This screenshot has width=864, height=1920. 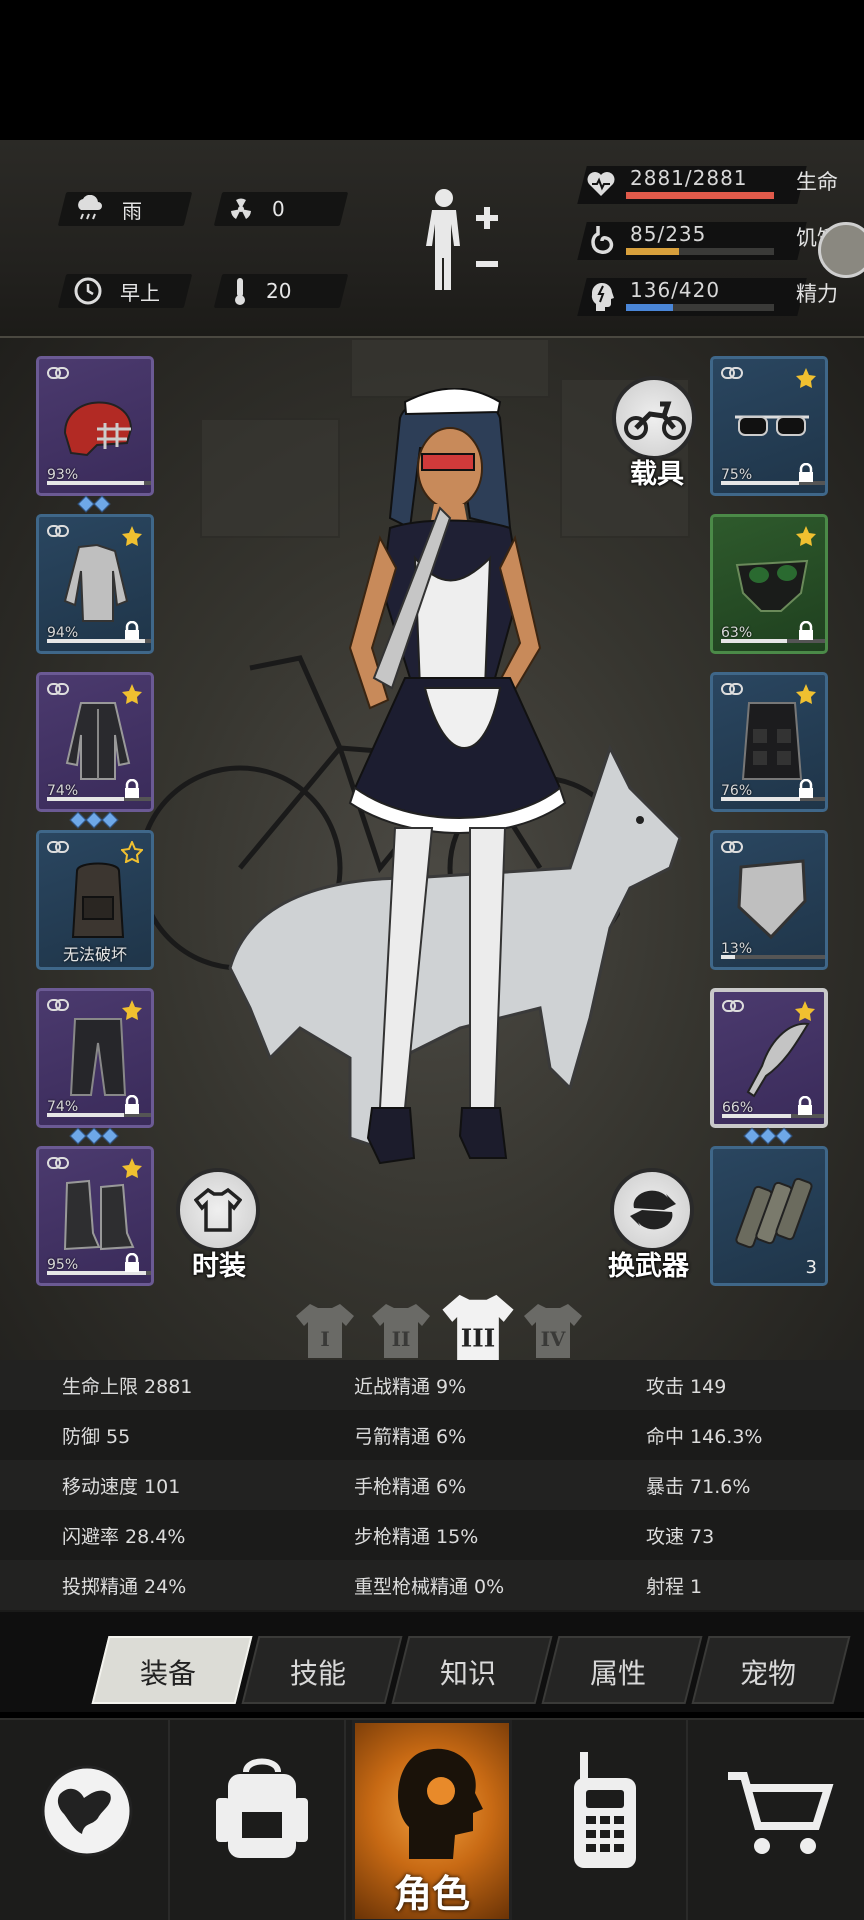 I want to click on fashion-button, so click(x=218, y=1210).